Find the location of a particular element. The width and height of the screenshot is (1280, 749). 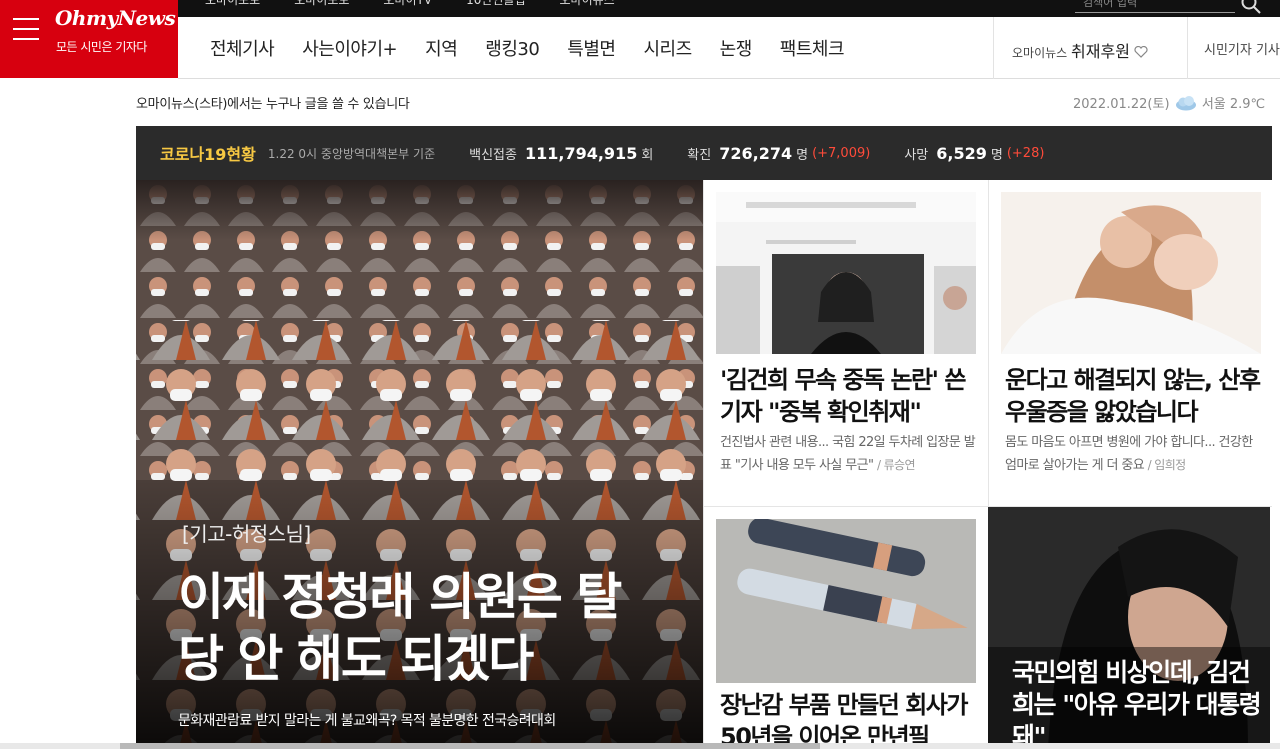

top-links: 오마이포토 오마이포토 오마이TV 10만인클럽 오마이뉴스 is located at coordinates (410, 8).